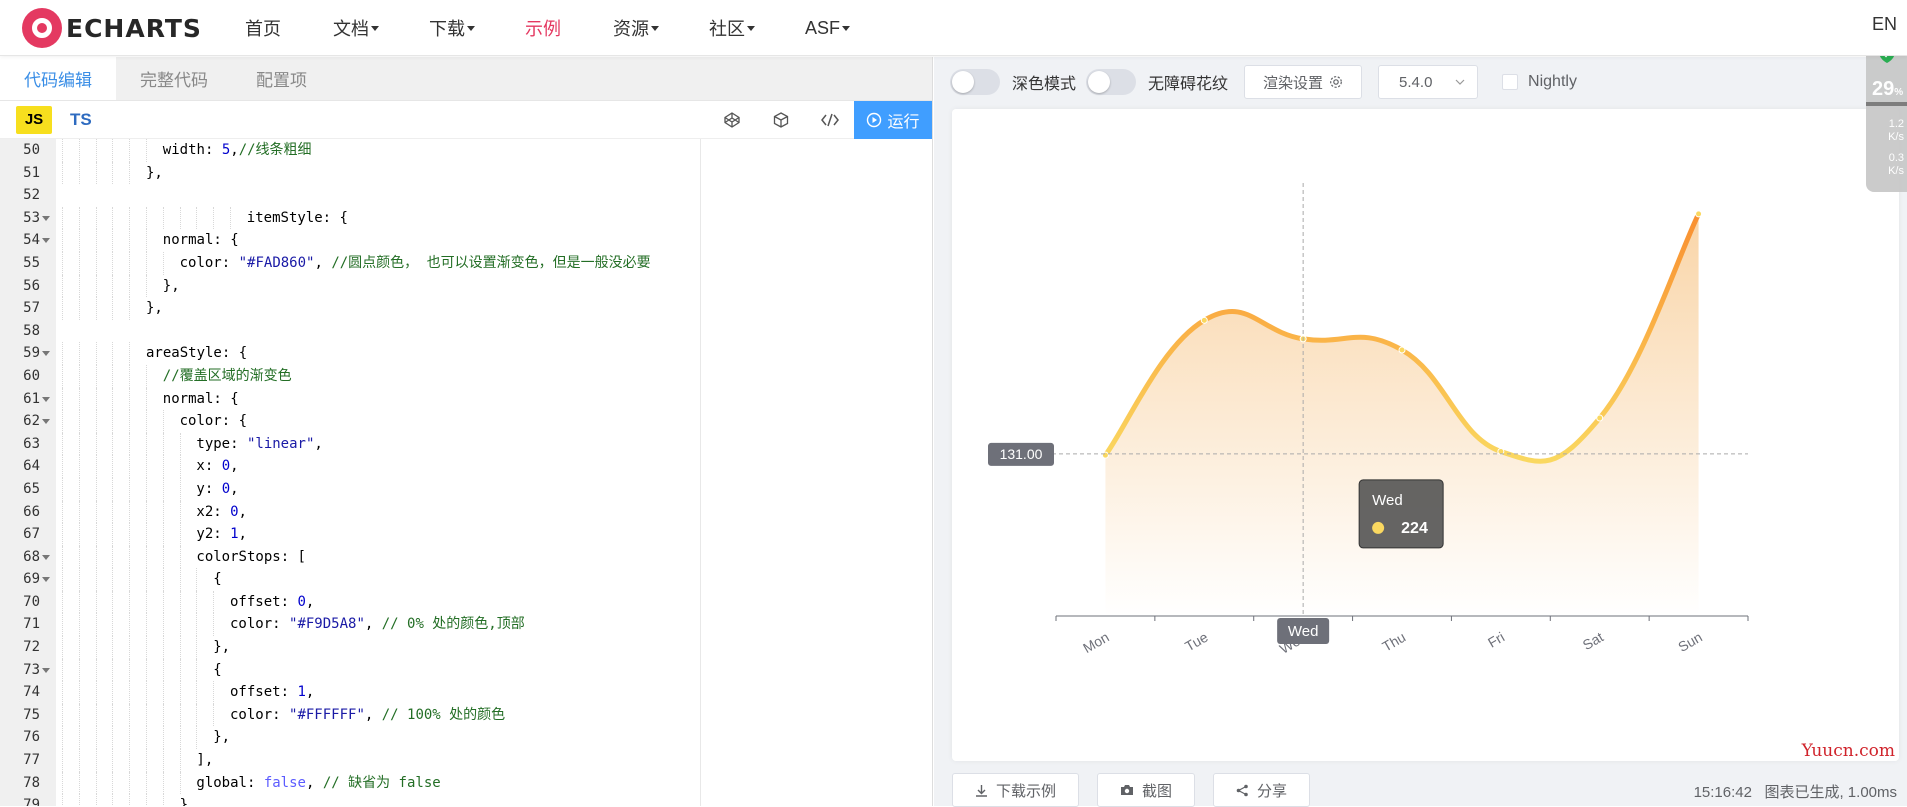  What do you see at coordinates (829, 120) in the screenshot?
I see `code-format-icon` at bounding box center [829, 120].